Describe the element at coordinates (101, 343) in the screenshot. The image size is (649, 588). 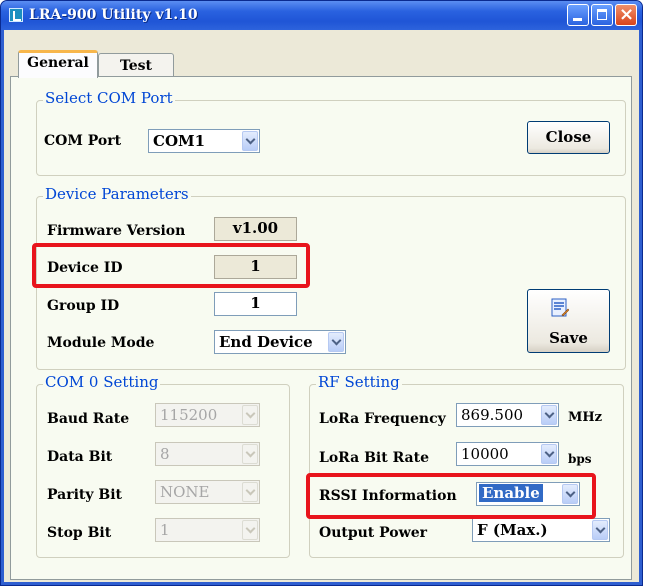
I see `module-mode-label: Module Mode` at that location.